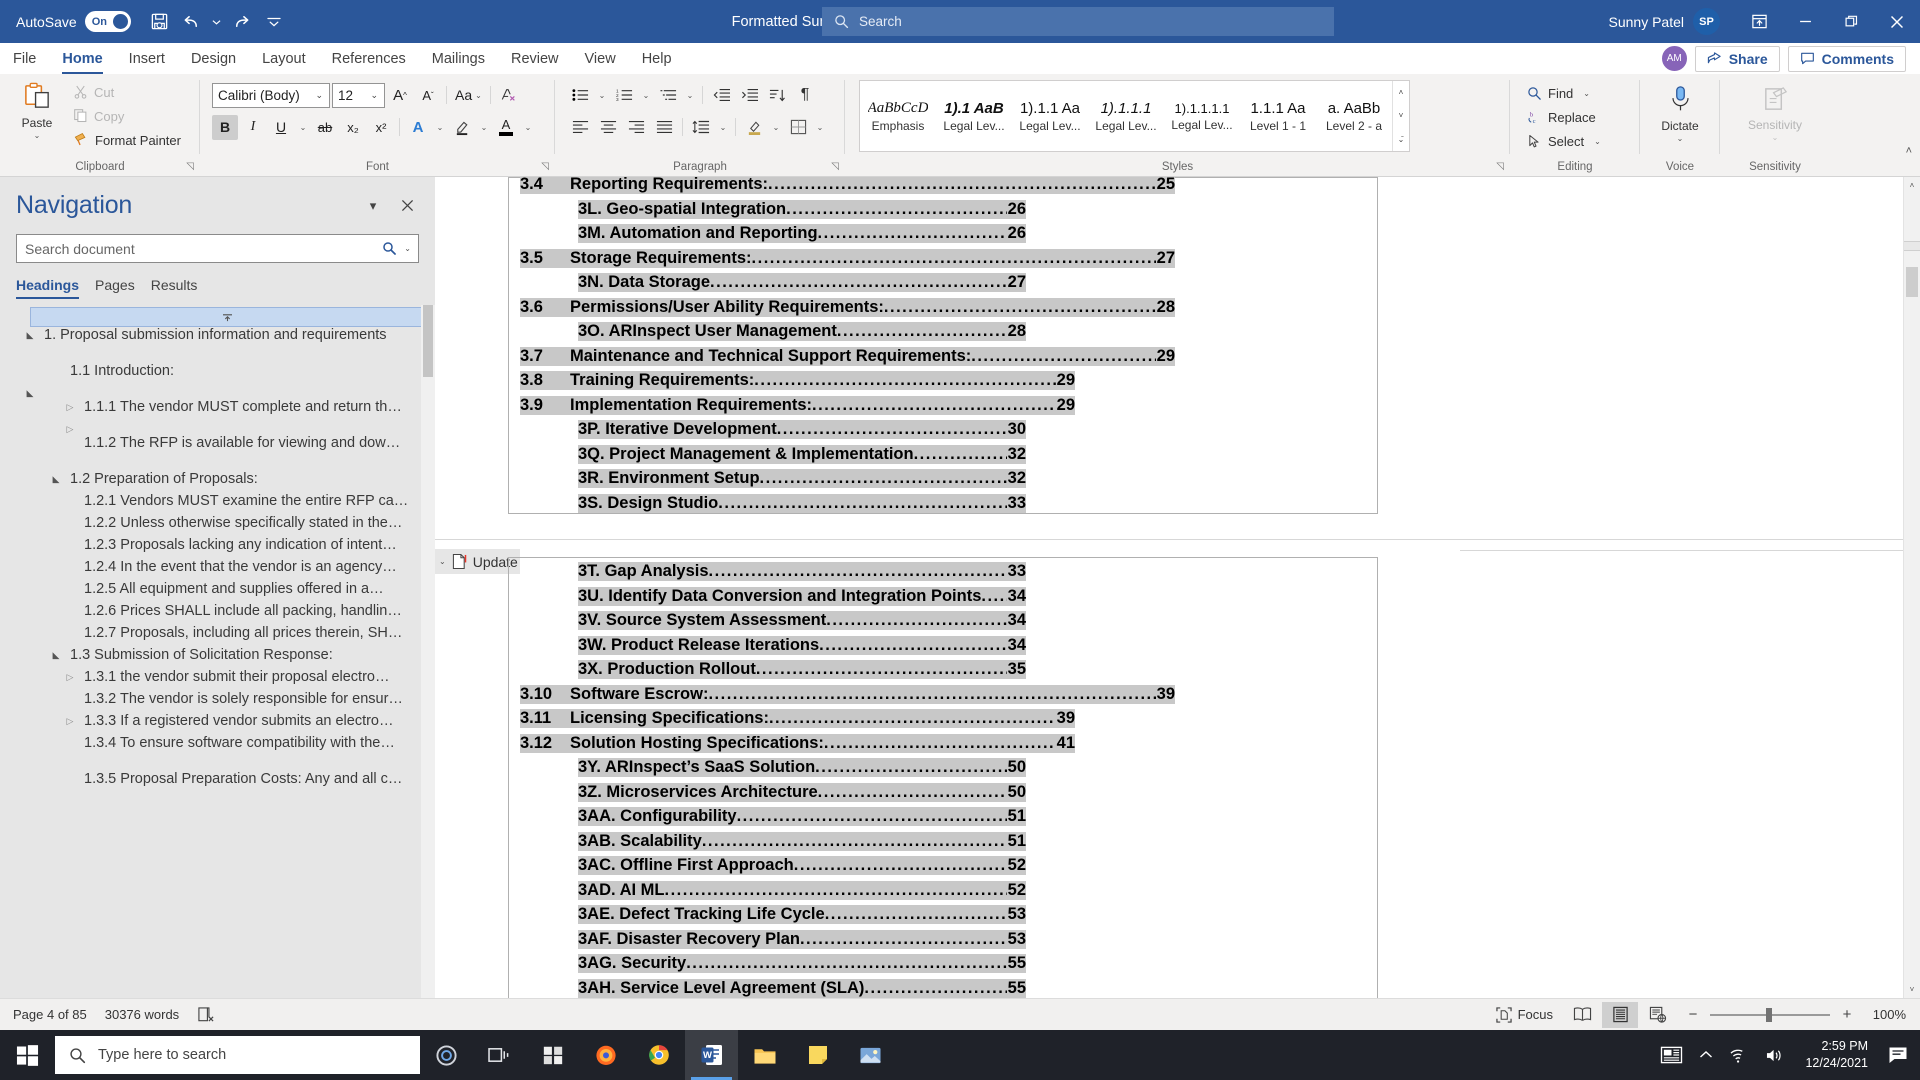 The height and width of the screenshot is (1080, 1920). What do you see at coordinates (1851, 21) in the screenshot?
I see `restore-button` at bounding box center [1851, 21].